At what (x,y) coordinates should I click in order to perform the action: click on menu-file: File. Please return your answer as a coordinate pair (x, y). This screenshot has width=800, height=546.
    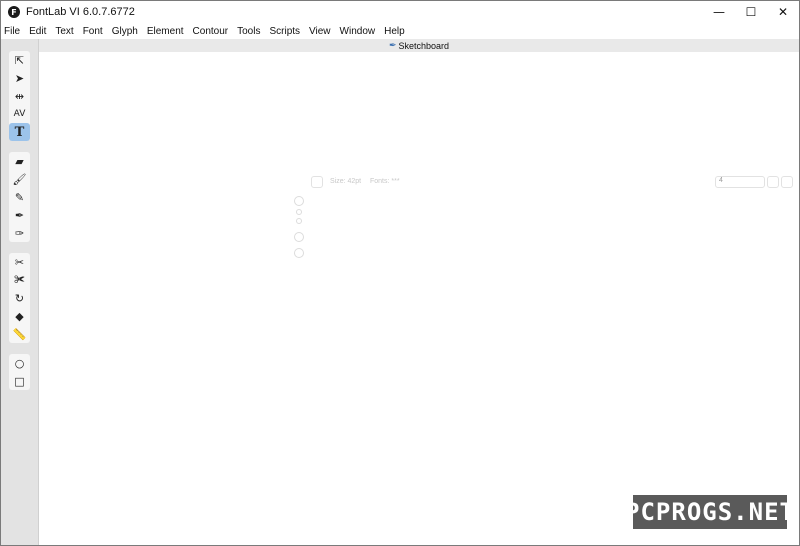
    Looking at the image, I should click on (12, 31).